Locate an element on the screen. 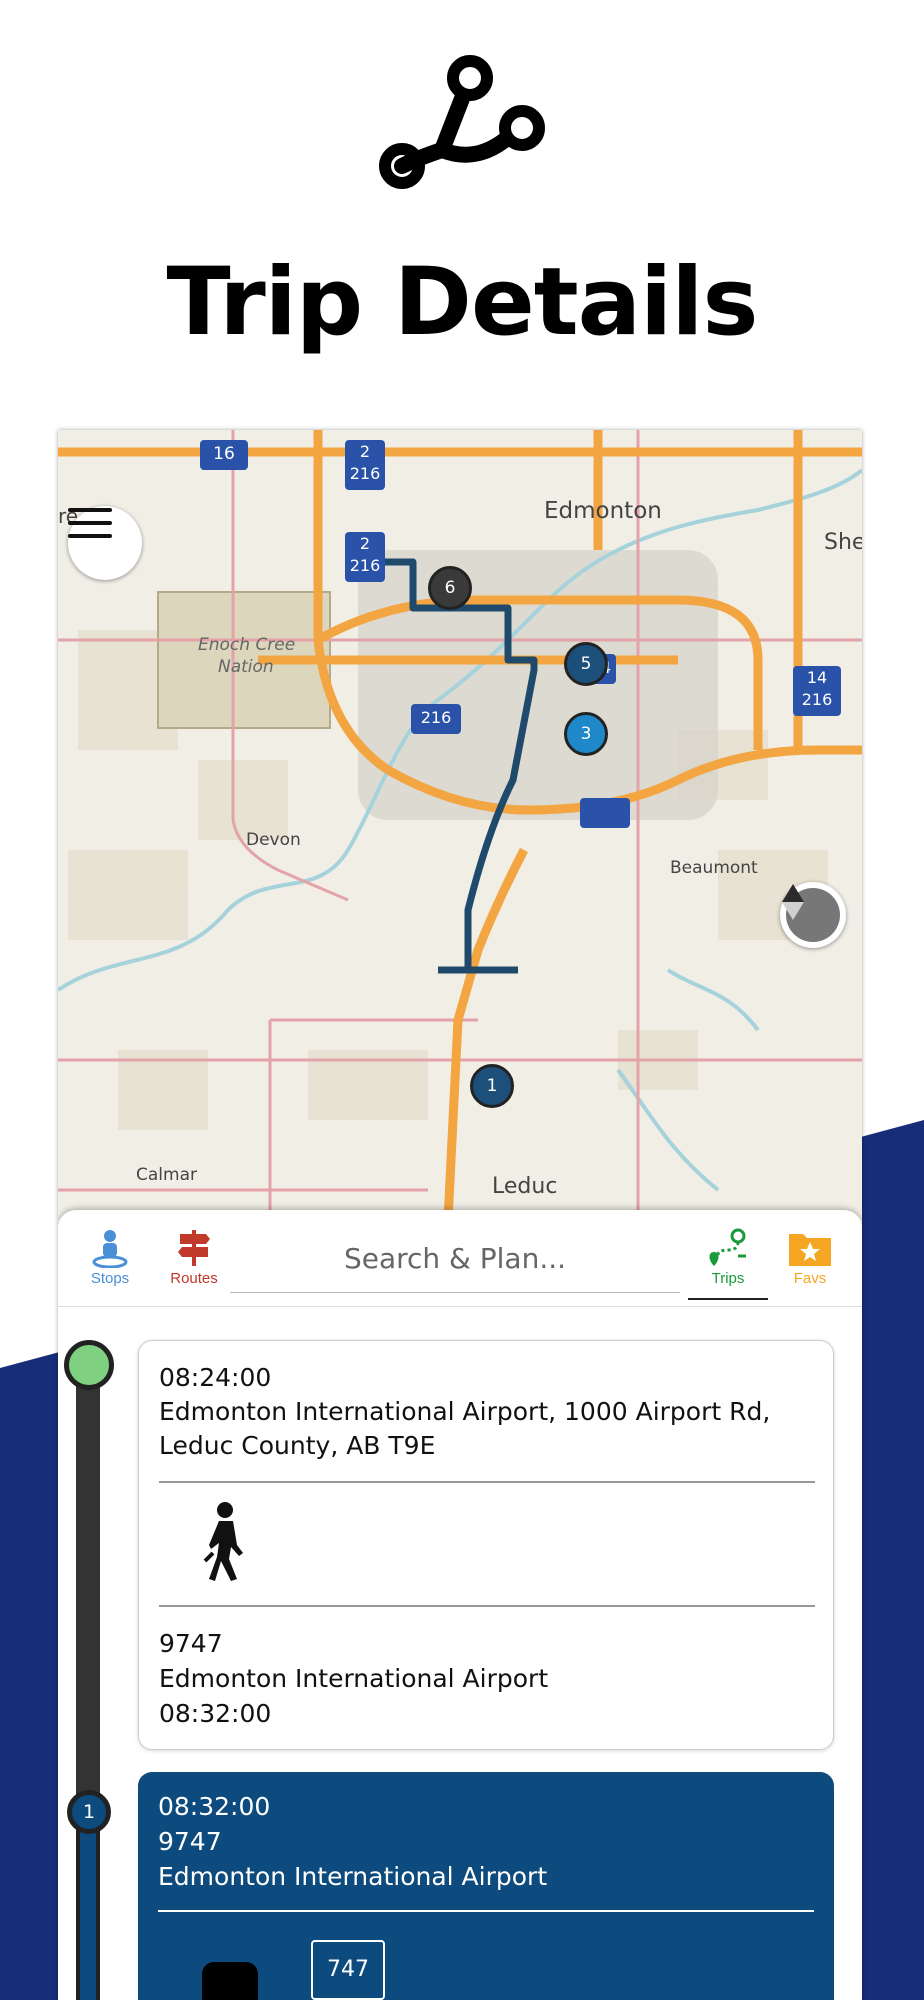  stop-marker-3-label: 3 is located at coordinates (586, 734).